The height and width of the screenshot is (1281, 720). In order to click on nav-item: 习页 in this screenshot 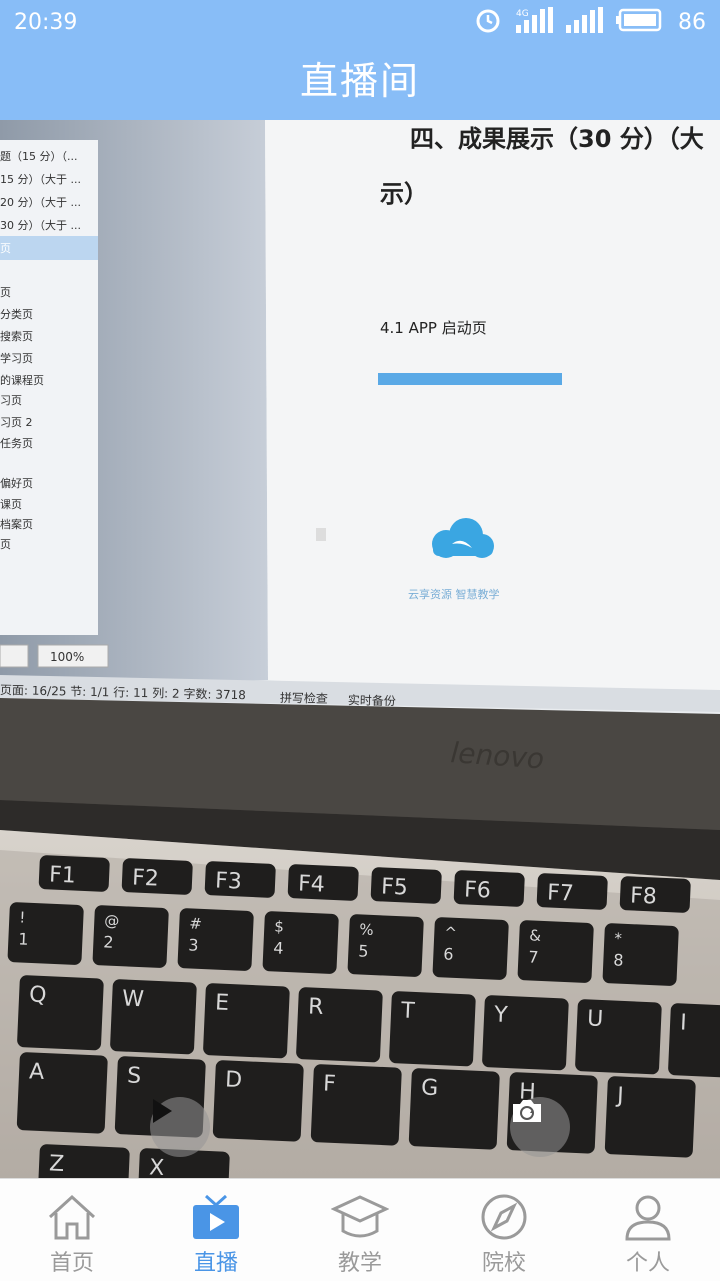, I will do `click(11, 400)`.